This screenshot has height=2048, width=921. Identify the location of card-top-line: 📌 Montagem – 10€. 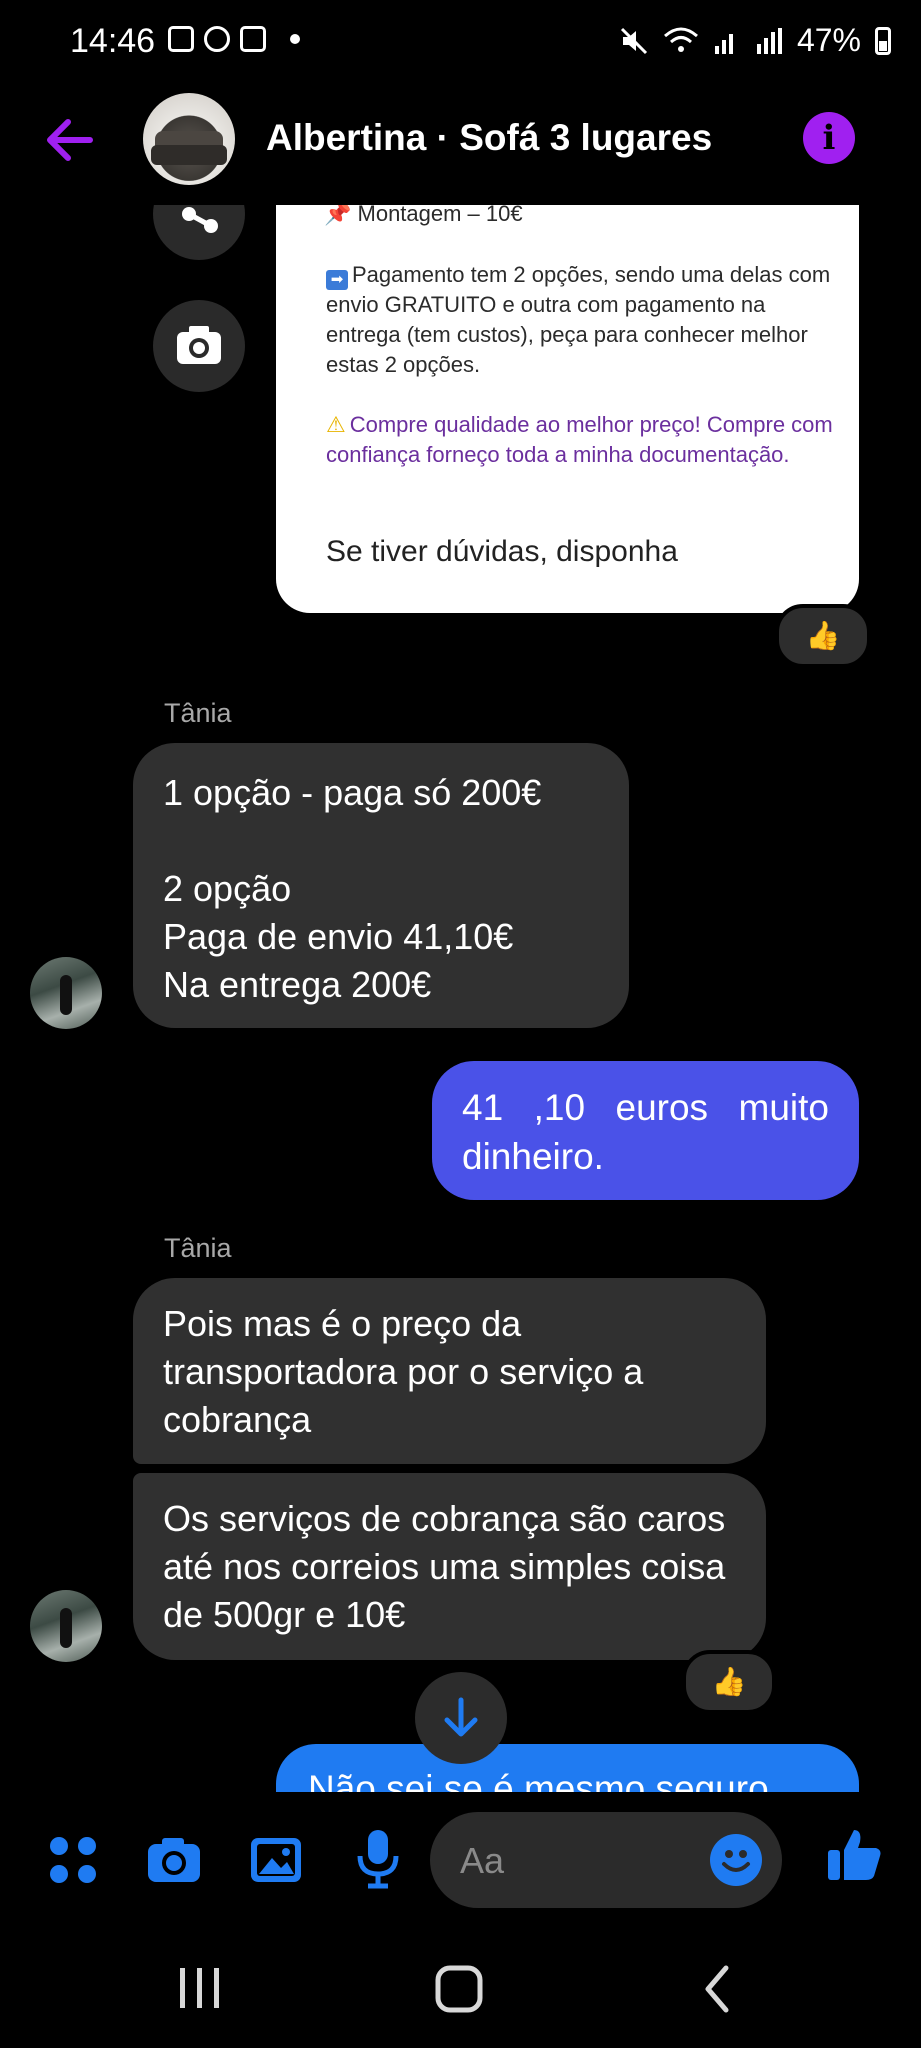
(423, 215).